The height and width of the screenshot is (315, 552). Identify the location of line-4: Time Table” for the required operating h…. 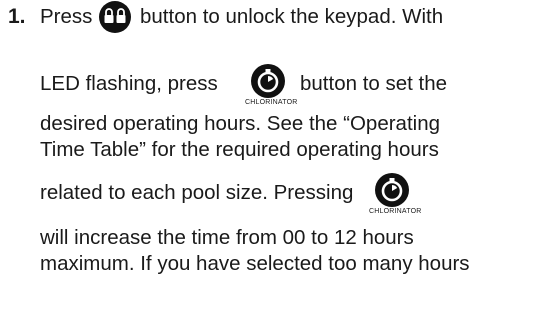
(239, 149).